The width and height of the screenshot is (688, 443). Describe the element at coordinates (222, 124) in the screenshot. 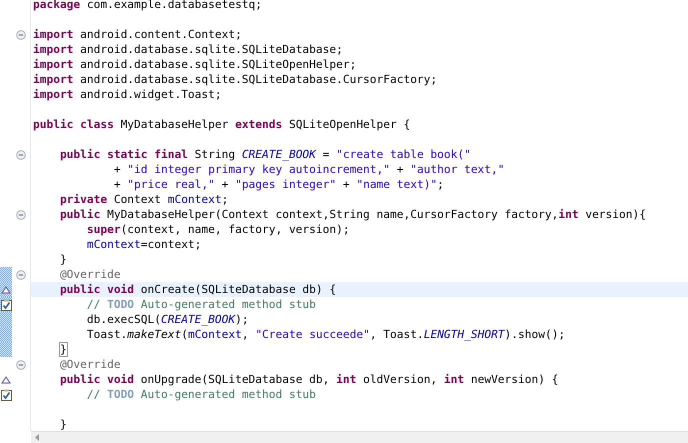

I see `code-line: public class MyDatabaseHelper extends SQLiteOpenHelper {` at that location.